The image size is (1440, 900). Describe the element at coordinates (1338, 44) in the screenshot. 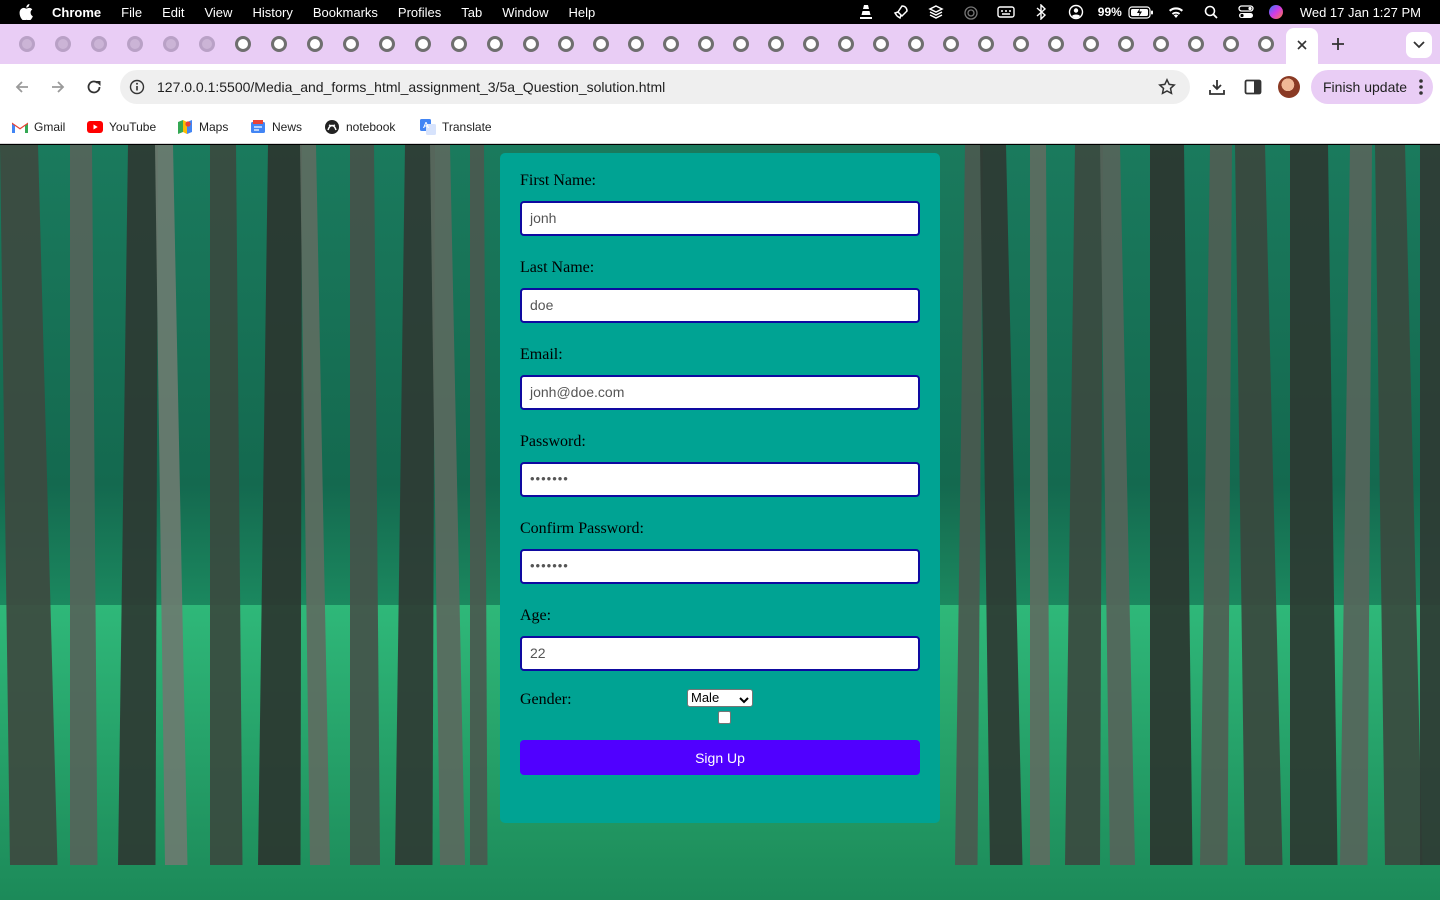

I see `new-tab-plus-icon` at that location.